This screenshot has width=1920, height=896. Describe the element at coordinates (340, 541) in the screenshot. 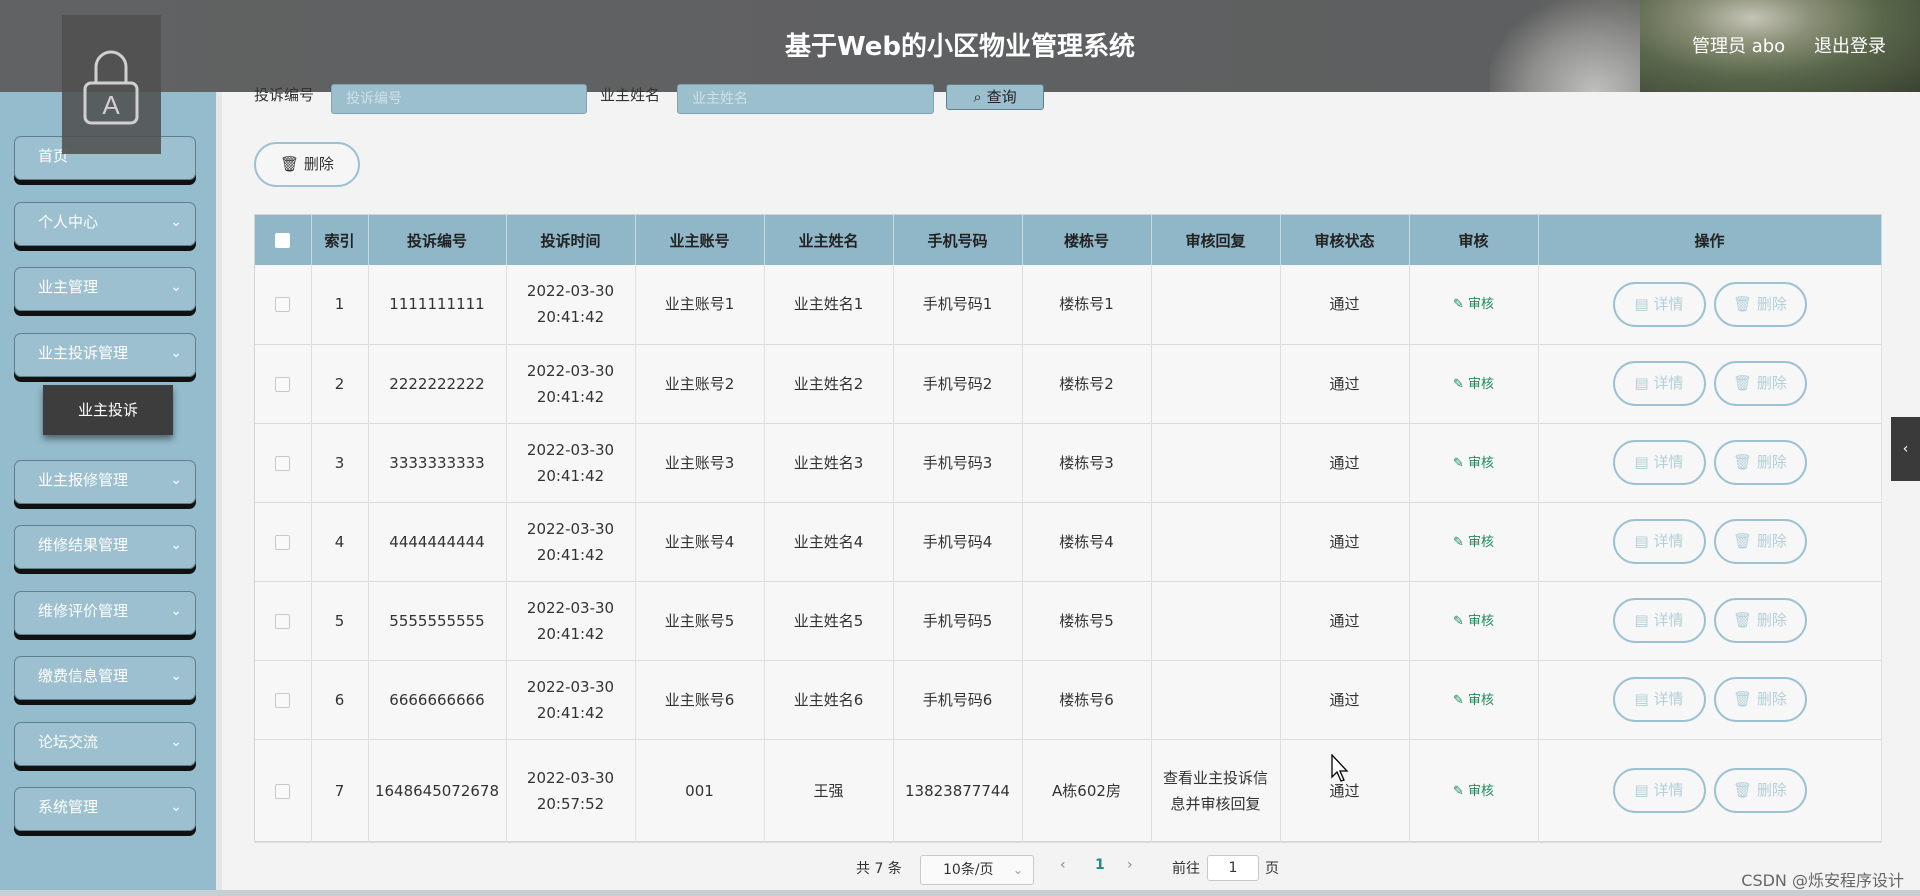

I see `cell-index: 4` at that location.